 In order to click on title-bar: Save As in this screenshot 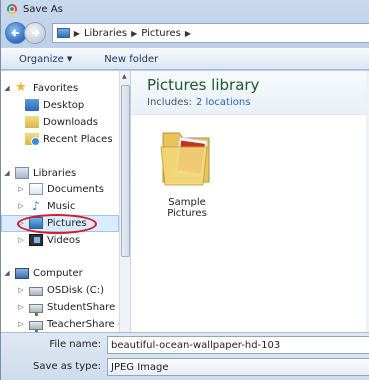, I will do `click(185, 9)`.